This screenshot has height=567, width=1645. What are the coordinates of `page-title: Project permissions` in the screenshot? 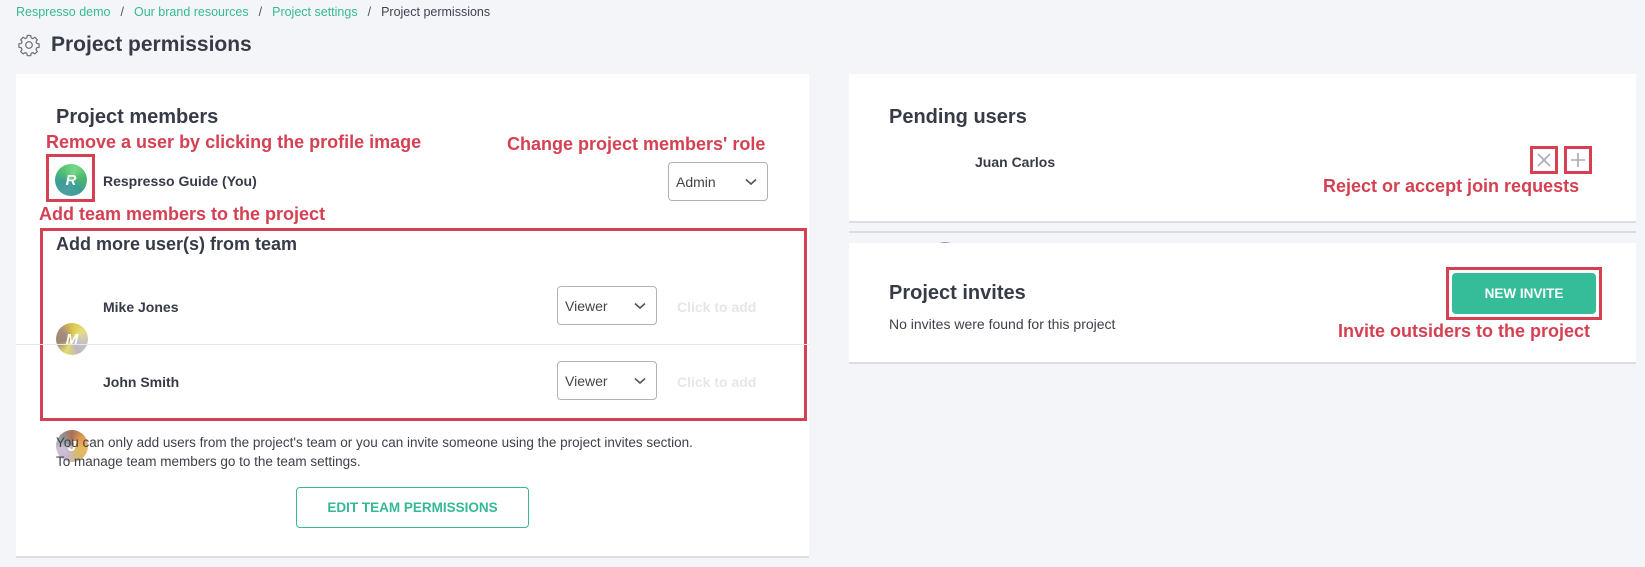 It's located at (151, 44).